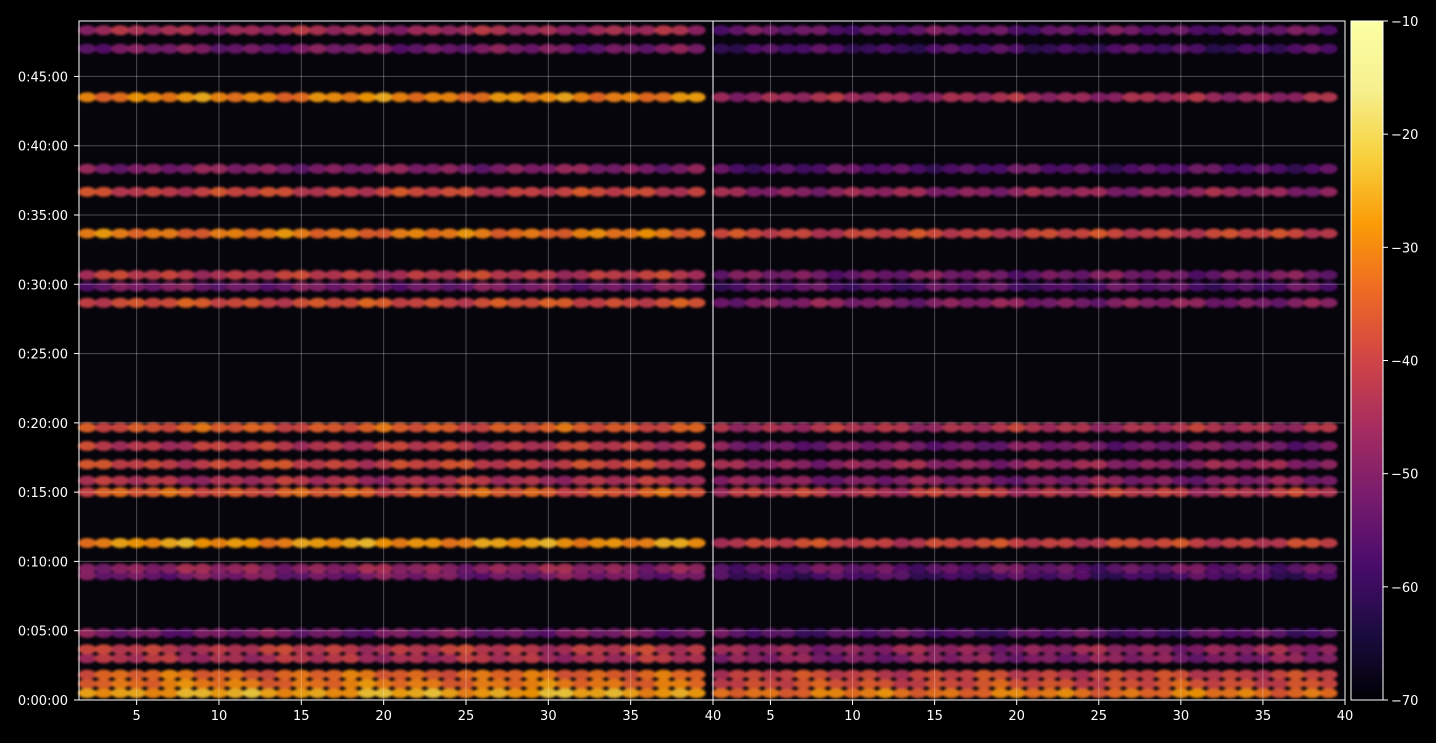 Image resolution: width=1436 pixels, height=743 pixels. Describe the element at coordinates (1404, 362) in the screenshot. I see `colorbar-tick-label: −40` at that location.